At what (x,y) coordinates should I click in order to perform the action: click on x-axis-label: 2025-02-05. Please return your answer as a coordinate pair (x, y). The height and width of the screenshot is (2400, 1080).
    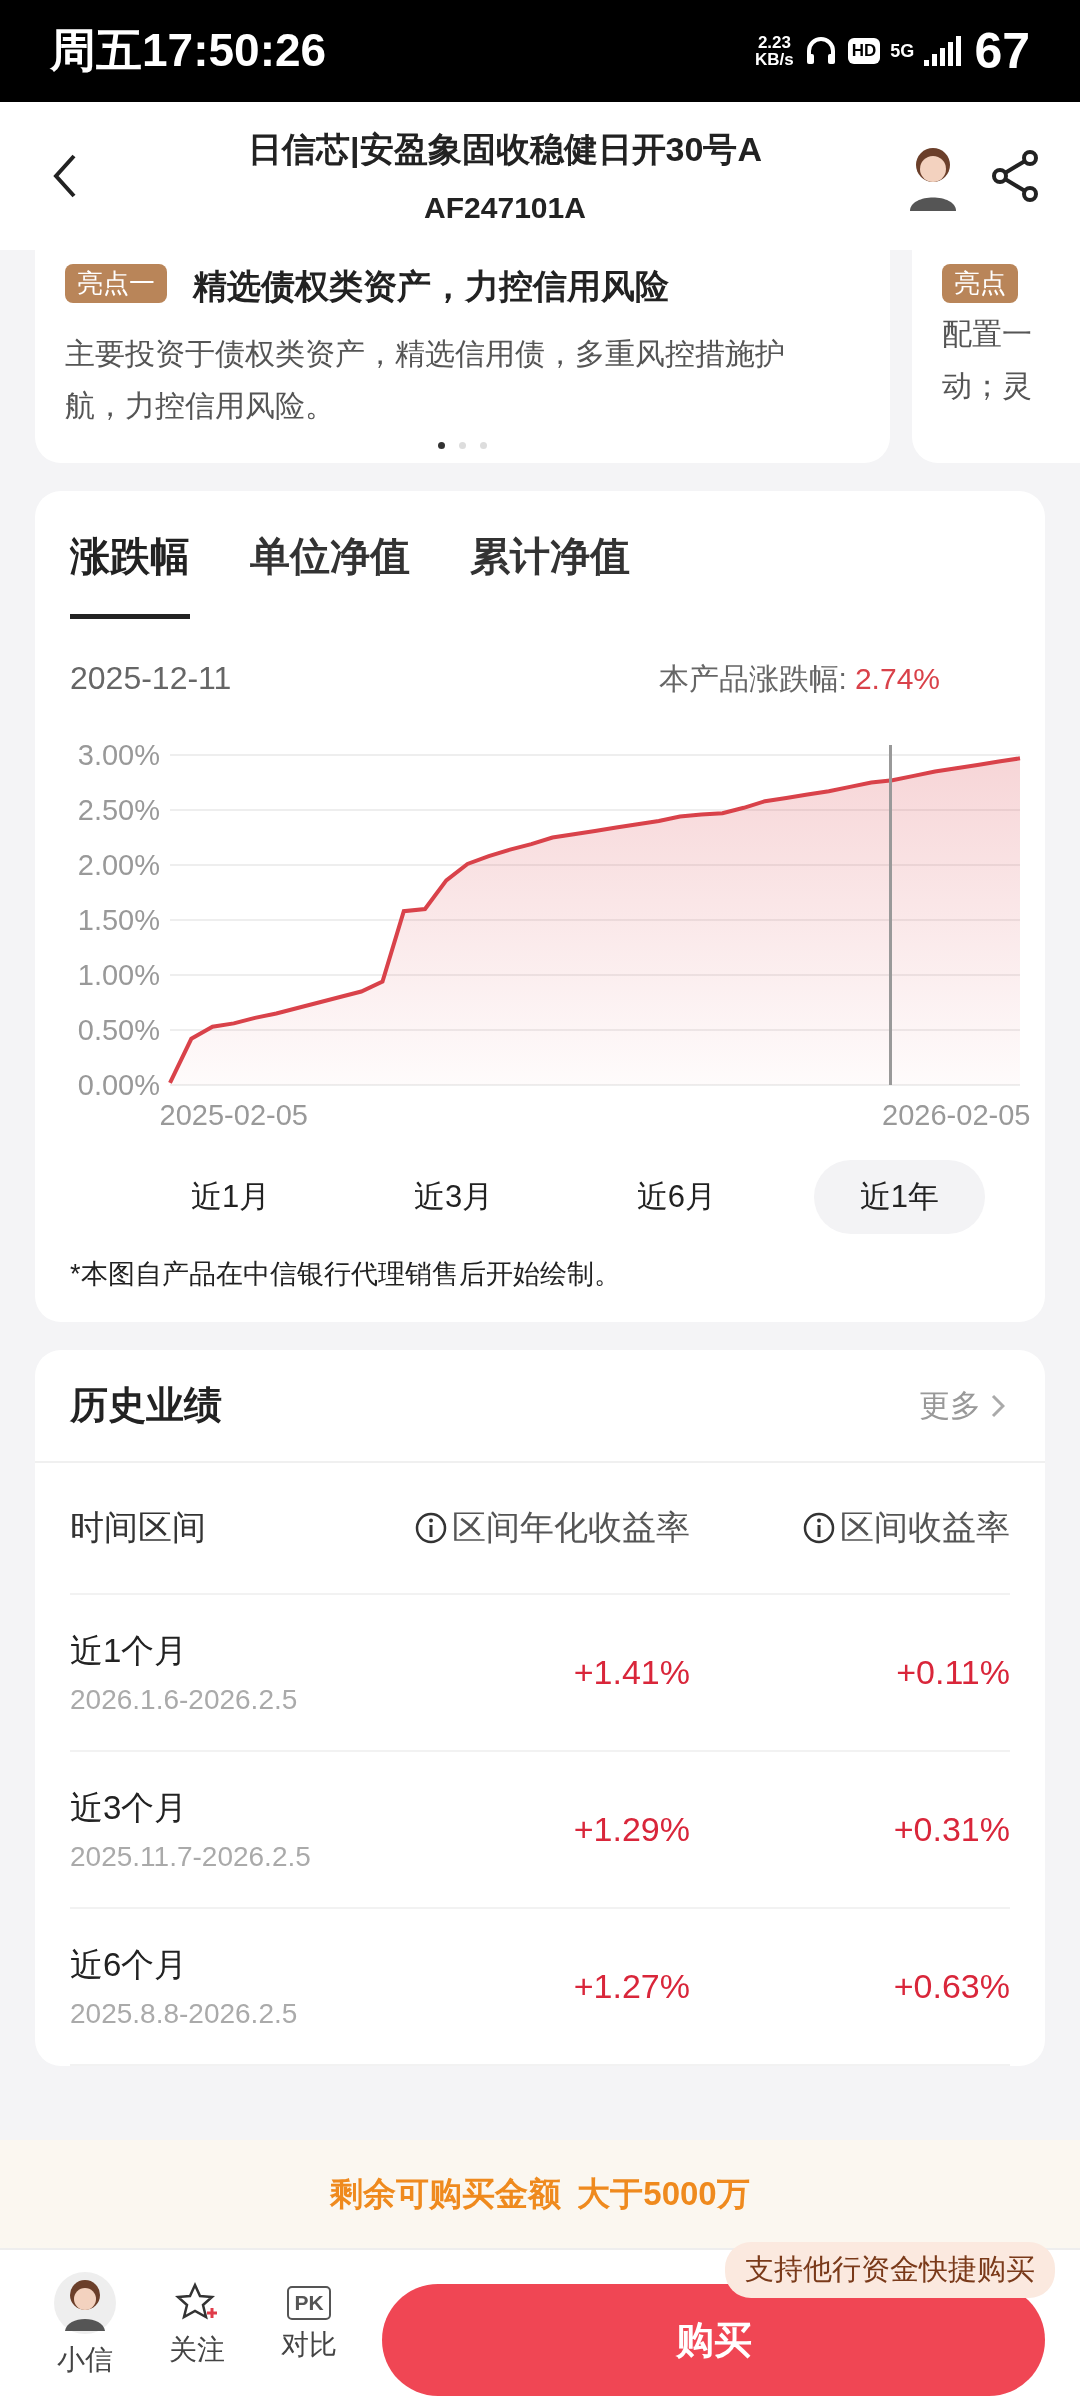
    Looking at the image, I should click on (233, 1114).